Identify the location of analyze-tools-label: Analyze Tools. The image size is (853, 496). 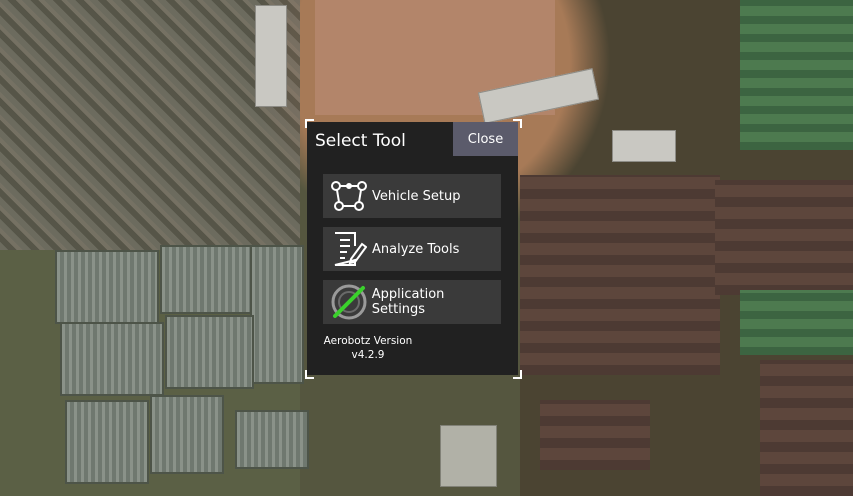
(416, 249).